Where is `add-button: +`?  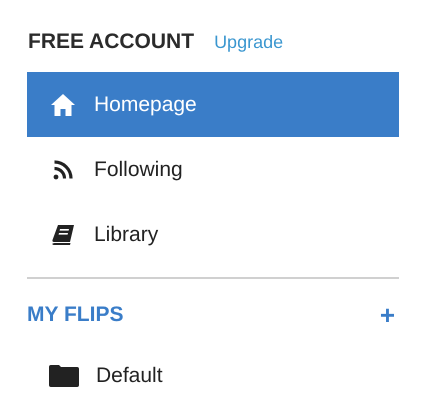
add-button: + is located at coordinates (387, 315).